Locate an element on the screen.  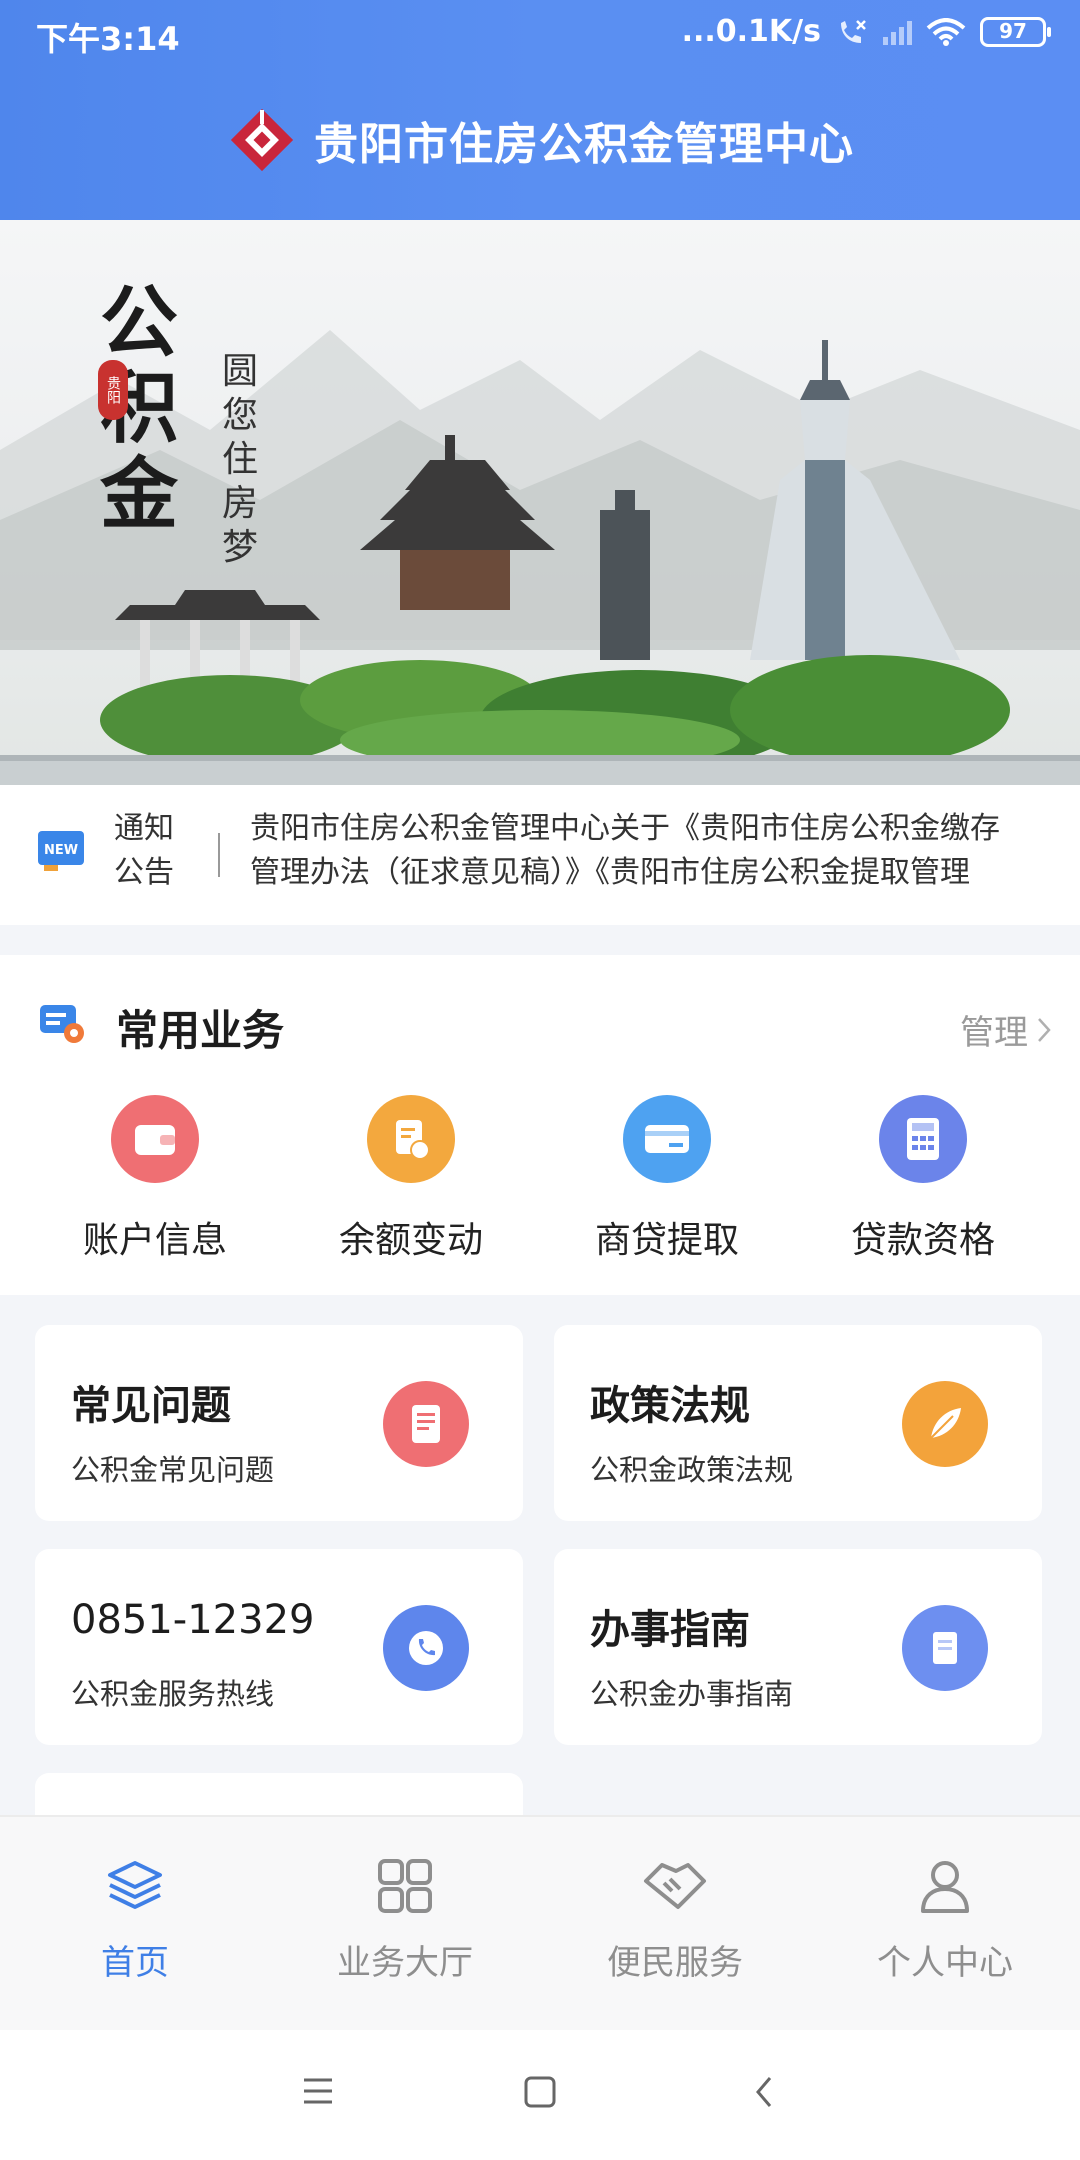
bottom-navigation: 首页 业务大厅 便民服务 个人中心 is located at coordinates (540, 1922).